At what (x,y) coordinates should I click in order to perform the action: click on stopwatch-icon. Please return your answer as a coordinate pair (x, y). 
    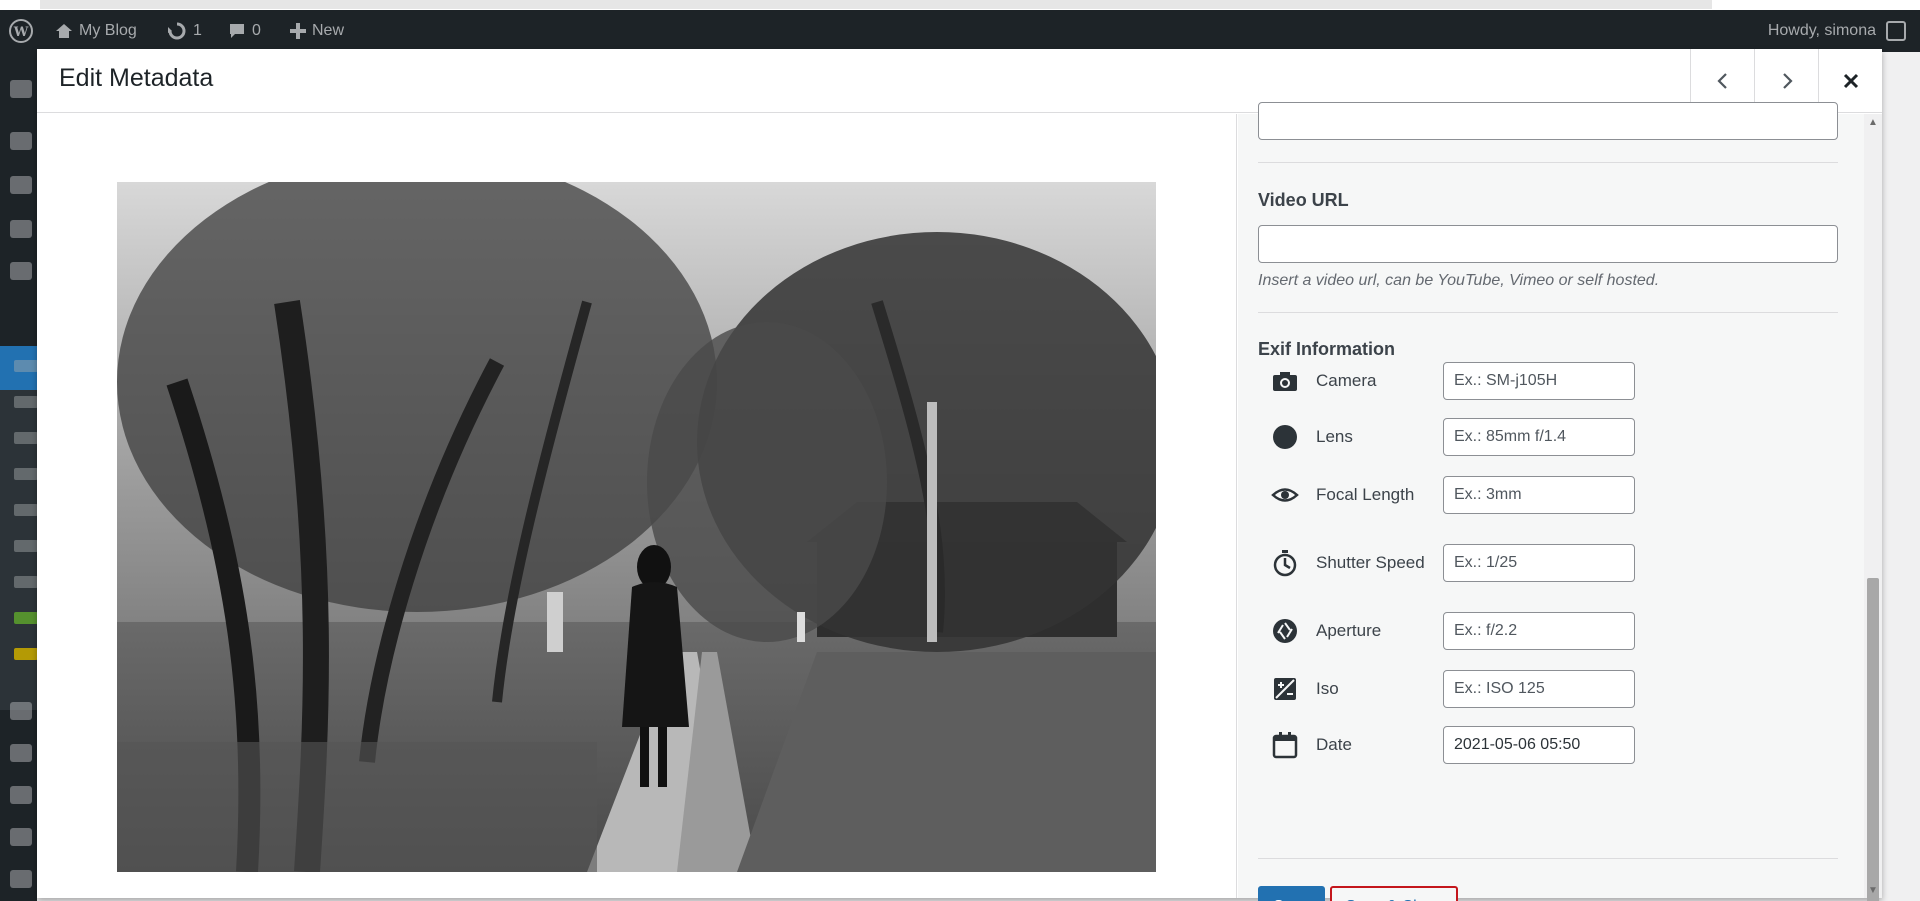
    Looking at the image, I should click on (1285, 563).